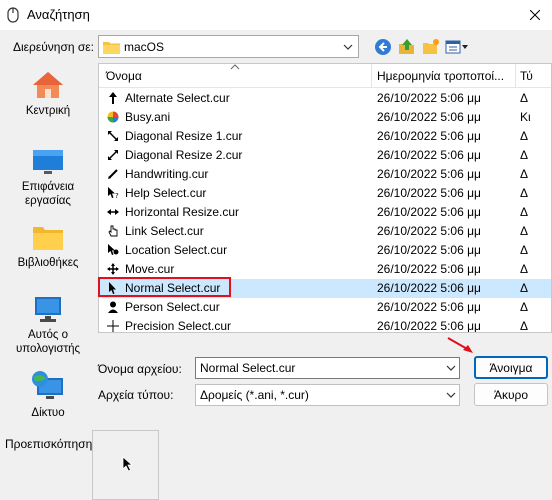  I want to click on view-menu-button, so click(457, 47).